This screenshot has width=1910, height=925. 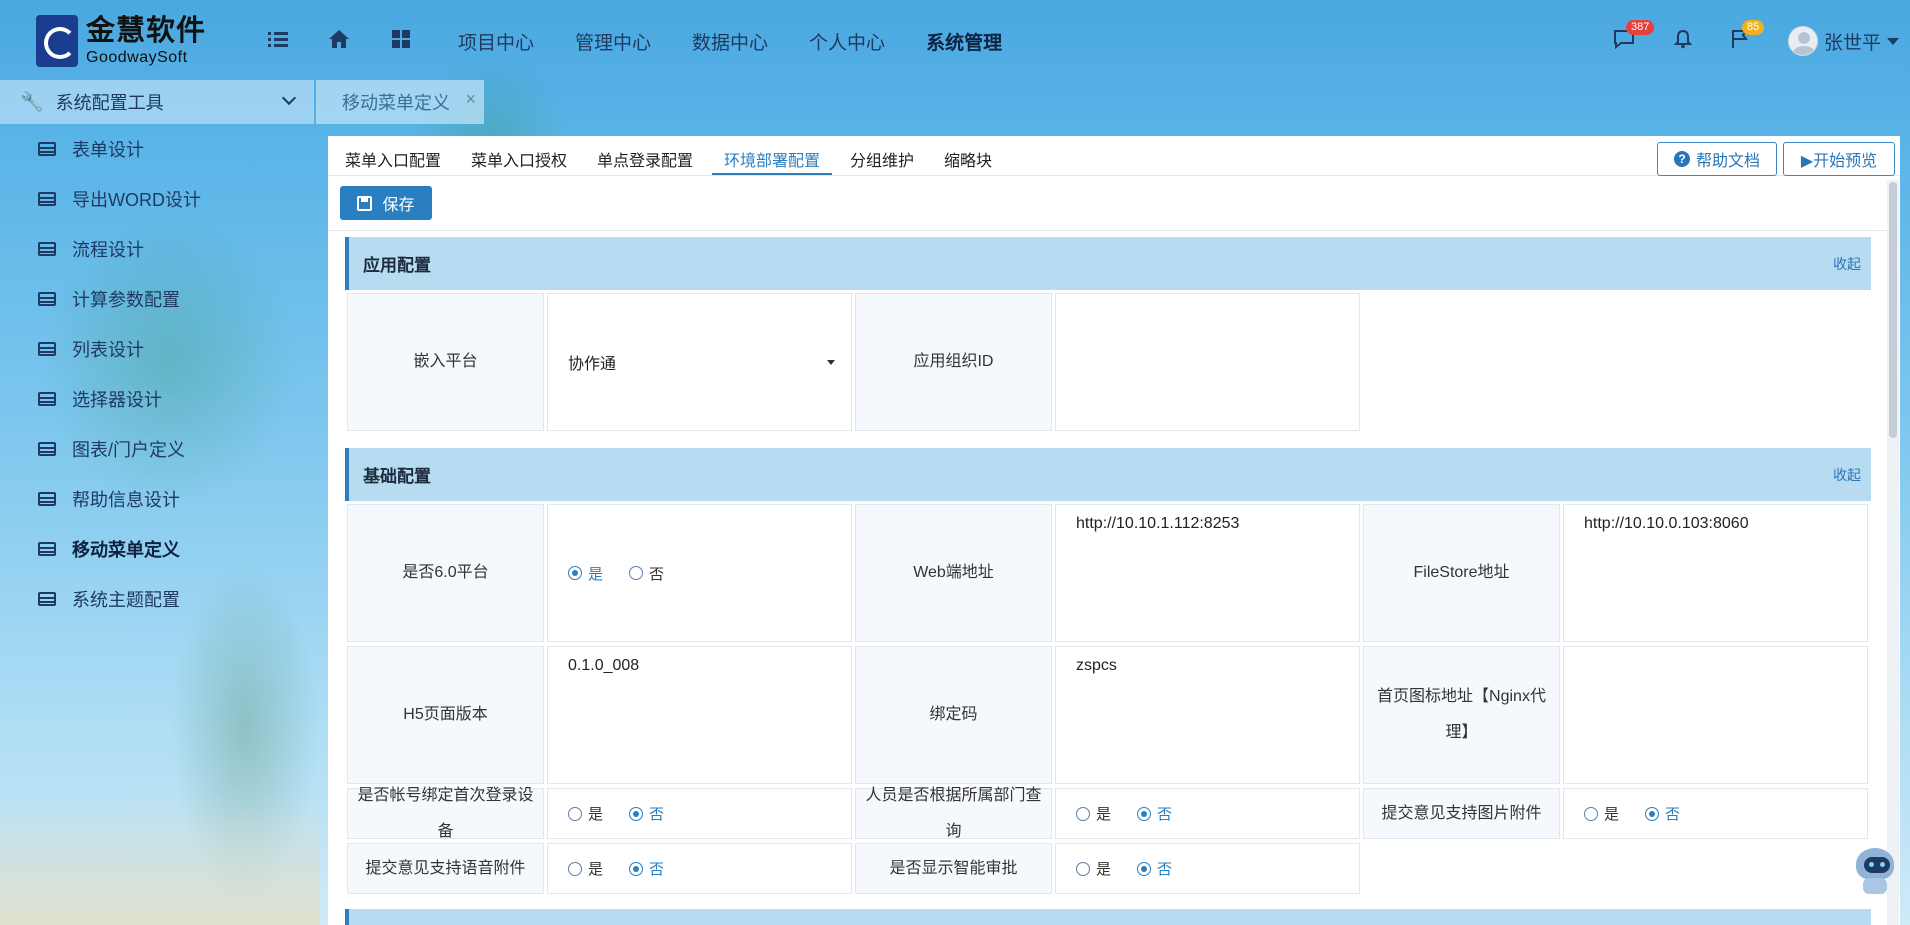 I want to click on org-id-field, so click(x=1207, y=362).